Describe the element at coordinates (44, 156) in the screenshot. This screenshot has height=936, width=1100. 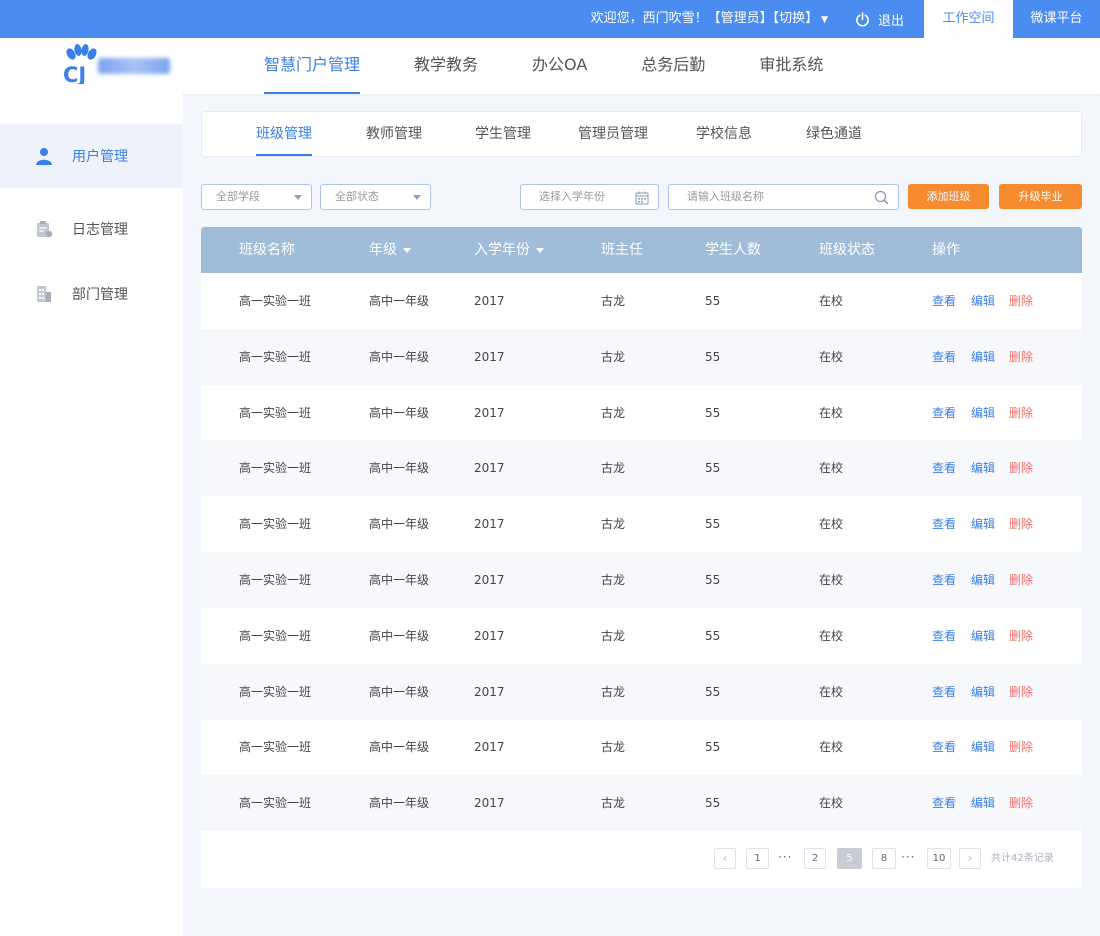
I see `user-icon` at that location.